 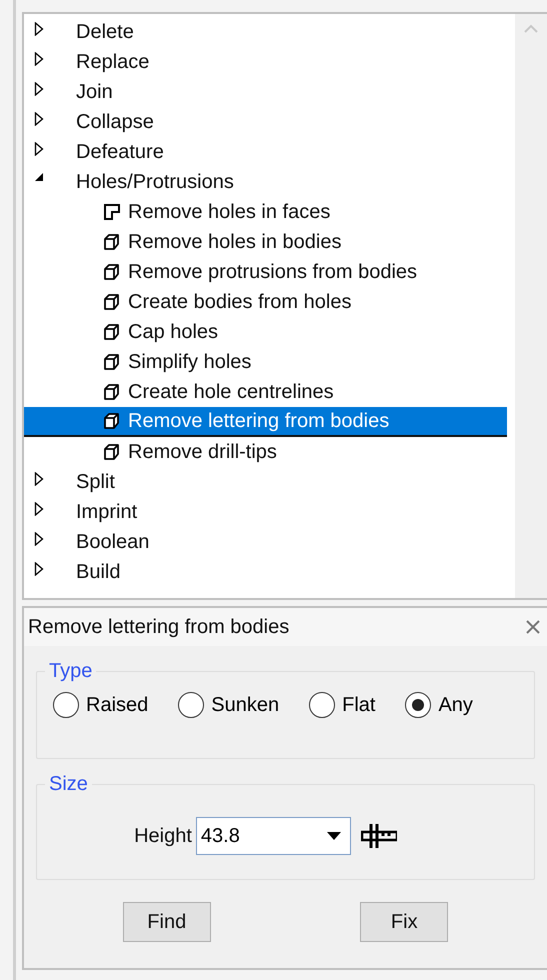 What do you see at coordinates (265, 422) in the screenshot?
I see `tree-item: Remove lettering from bodies` at bounding box center [265, 422].